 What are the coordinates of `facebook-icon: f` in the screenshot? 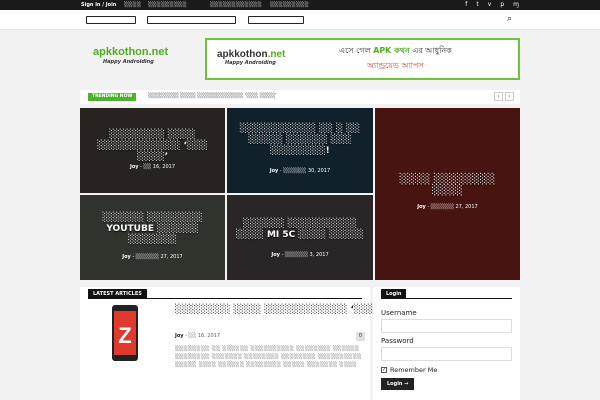 It's located at (466, 4).